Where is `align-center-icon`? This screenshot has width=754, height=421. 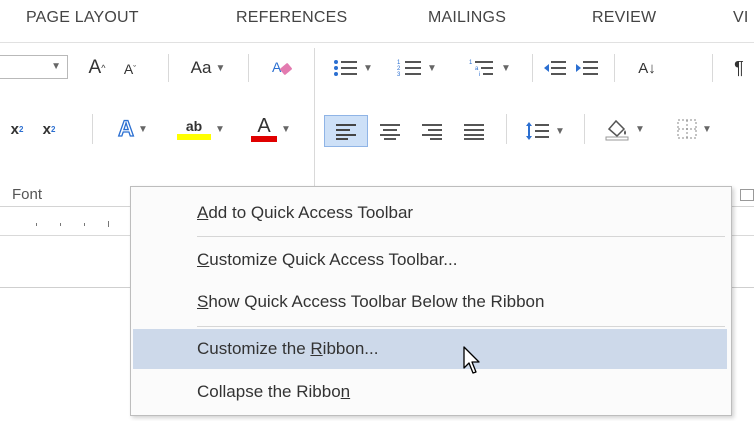 align-center-icon is located at coordinates (390, 132).